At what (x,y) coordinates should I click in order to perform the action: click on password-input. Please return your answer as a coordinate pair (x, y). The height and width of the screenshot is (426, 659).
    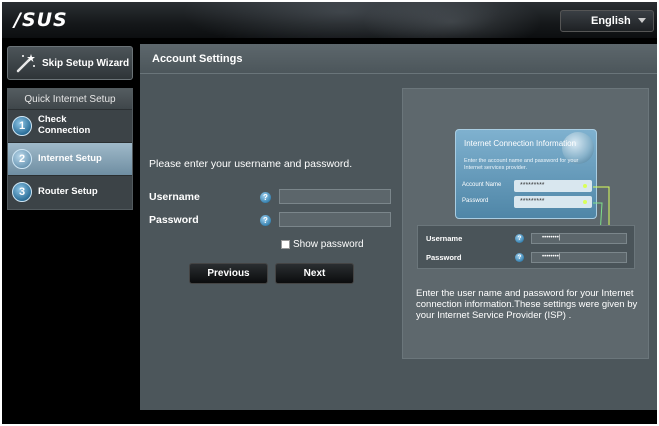
    Looking at the image, I should click on (335, 219).